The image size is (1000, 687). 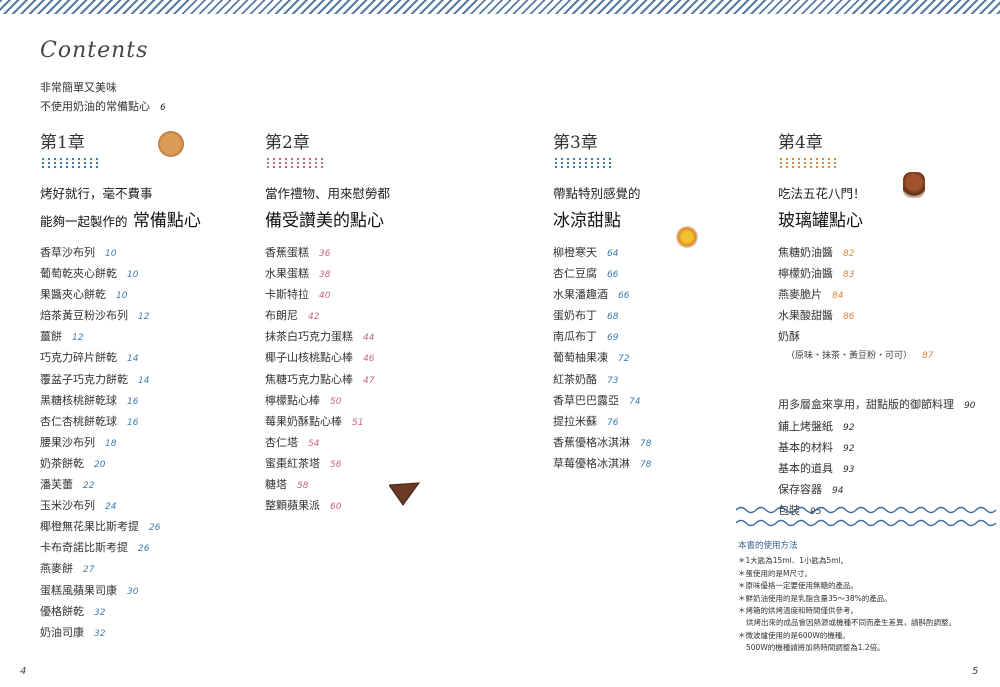 What do you see at coordinates (624, 359) in the screenshot?
I see `page-number: 72` at bounding box center [624, 359].